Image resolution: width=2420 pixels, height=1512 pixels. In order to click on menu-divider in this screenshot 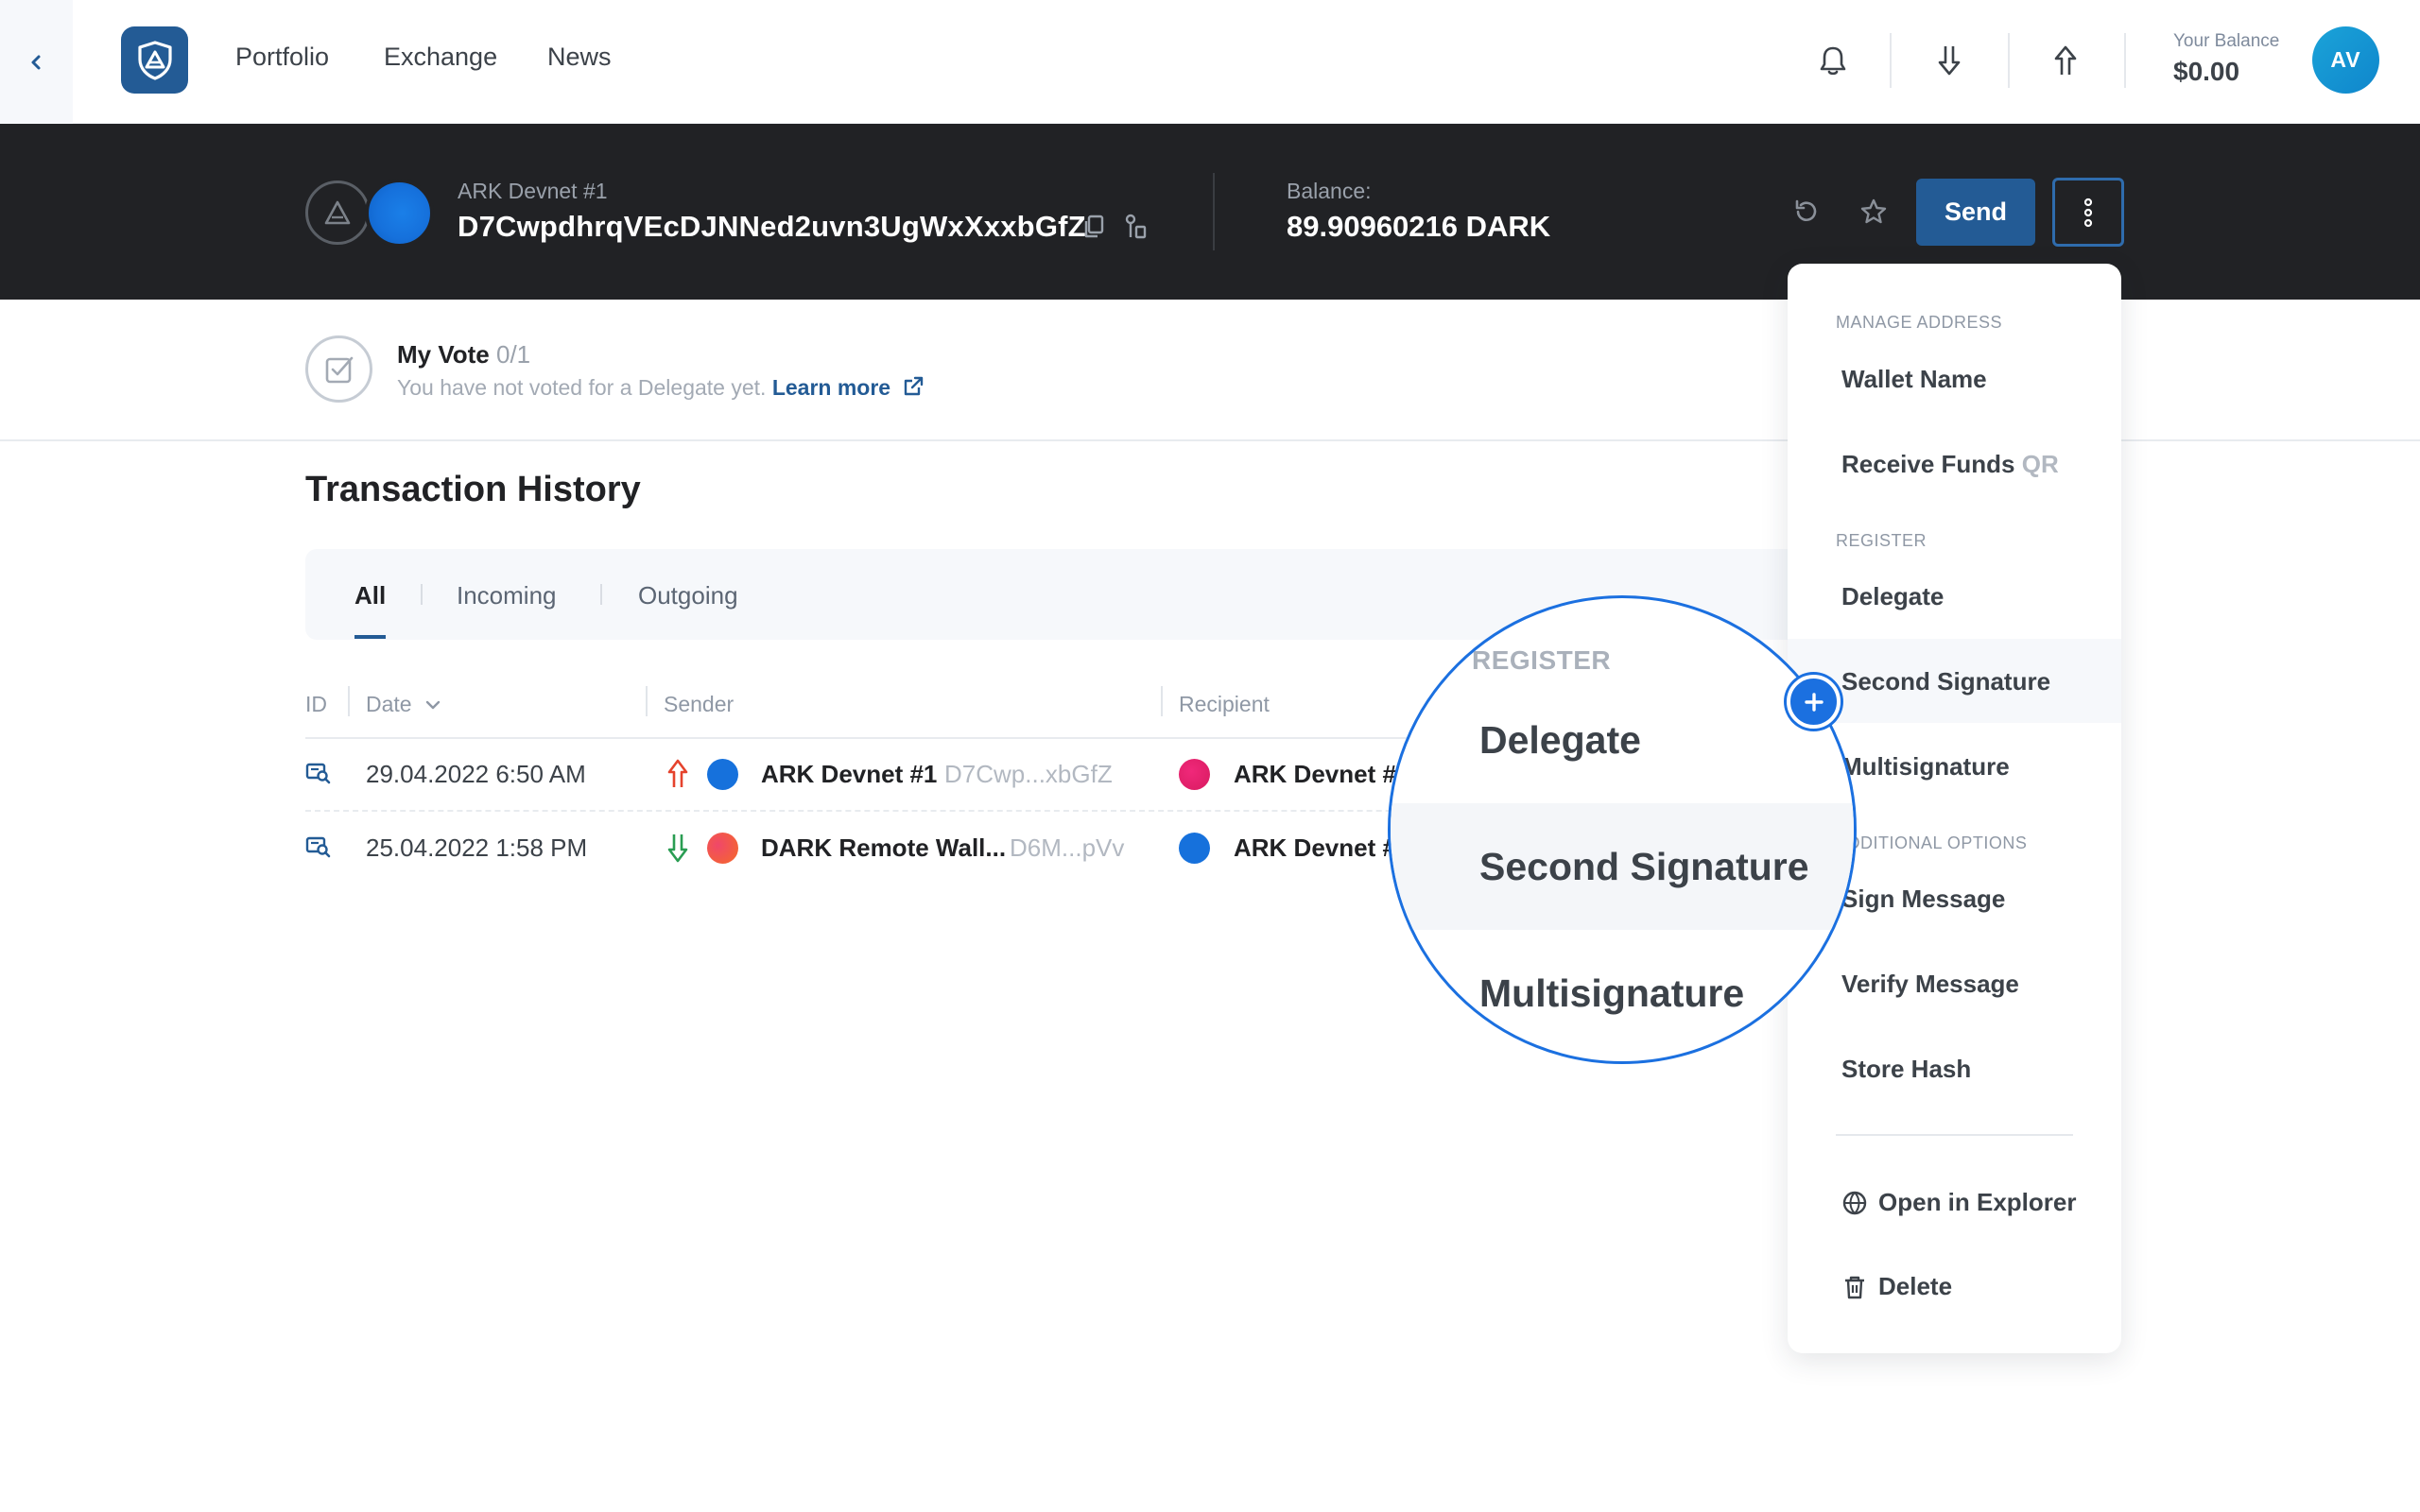, I will do `click(1954, 1135)`.